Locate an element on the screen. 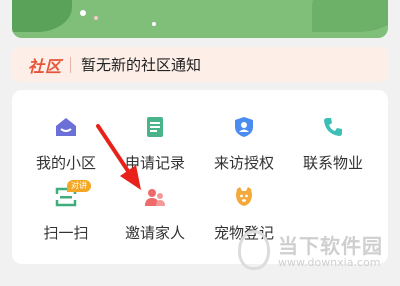 The width and height of the screenshot is (400, 286). service-invite-family: 邀请家人 is located at coordinates (155, 217).